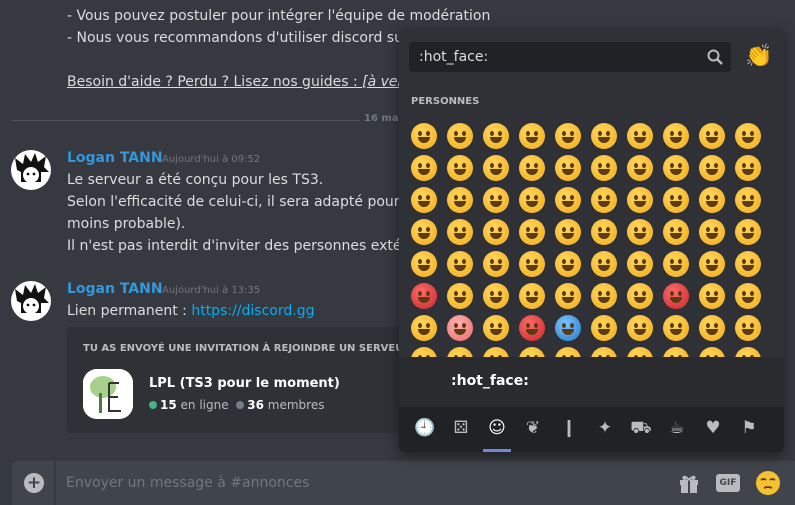  Describe the element at coordinates (713, 428) in the screenshot. I see `symbols-icon: ♥` at that location.